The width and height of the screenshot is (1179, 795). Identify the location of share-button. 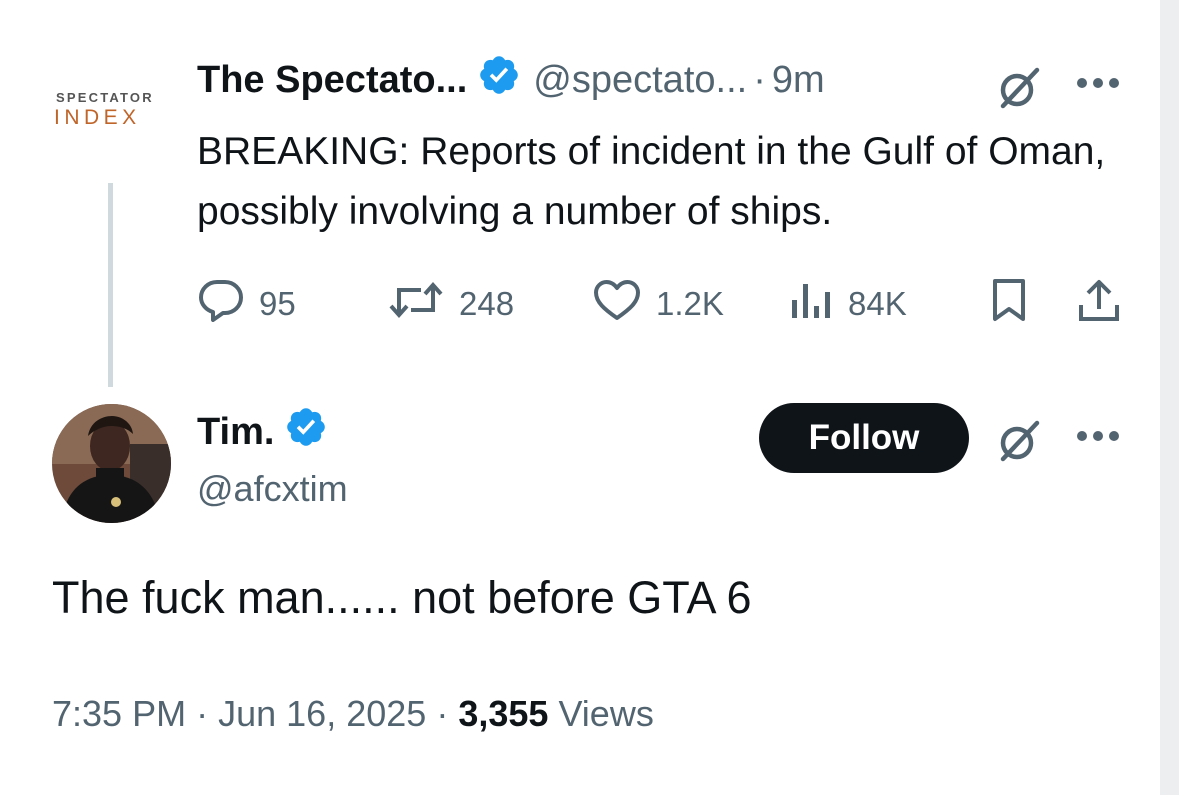
(1099, 304).